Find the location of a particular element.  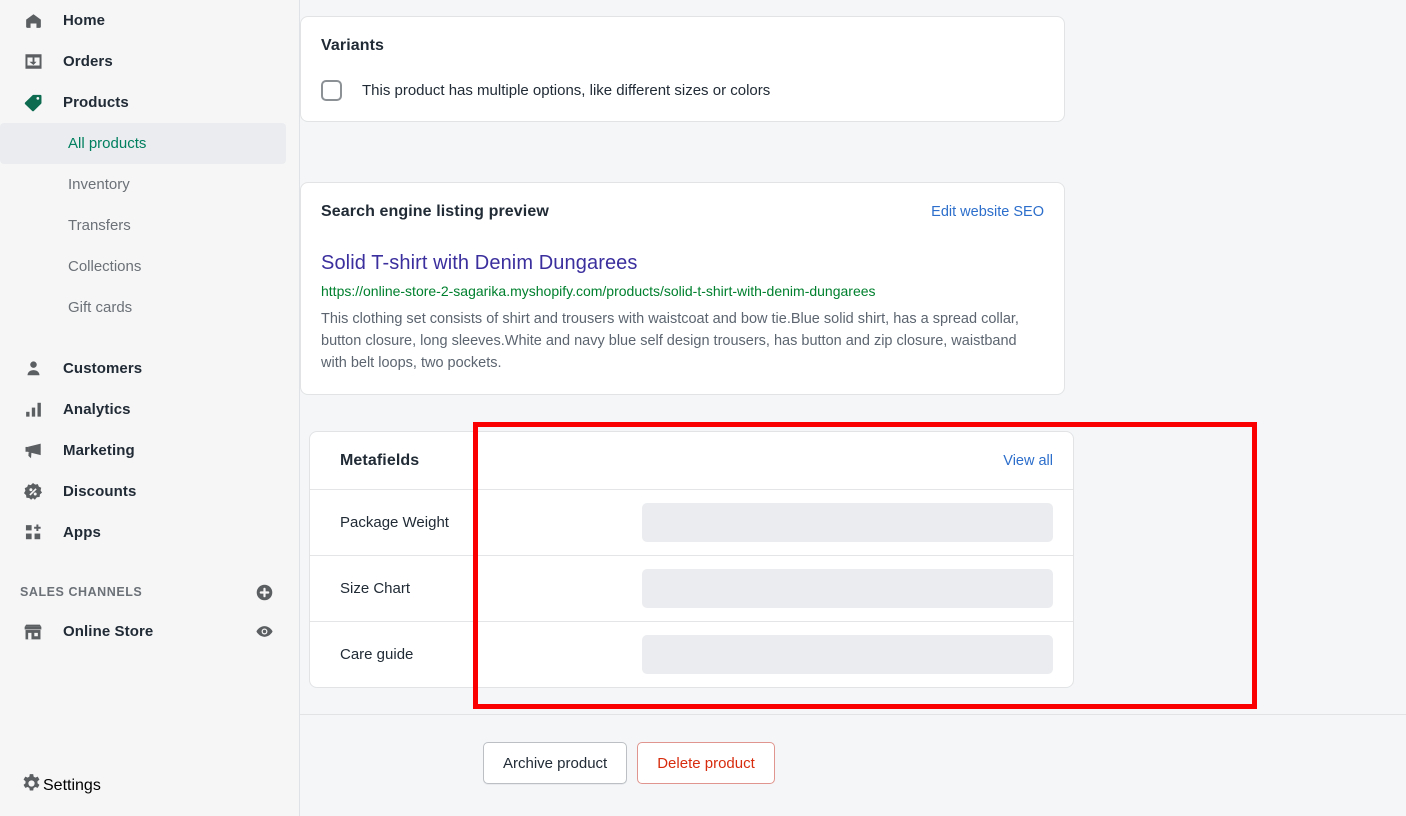

sidebar-item-analytics: Analytics is located at coordinates (149, 409).